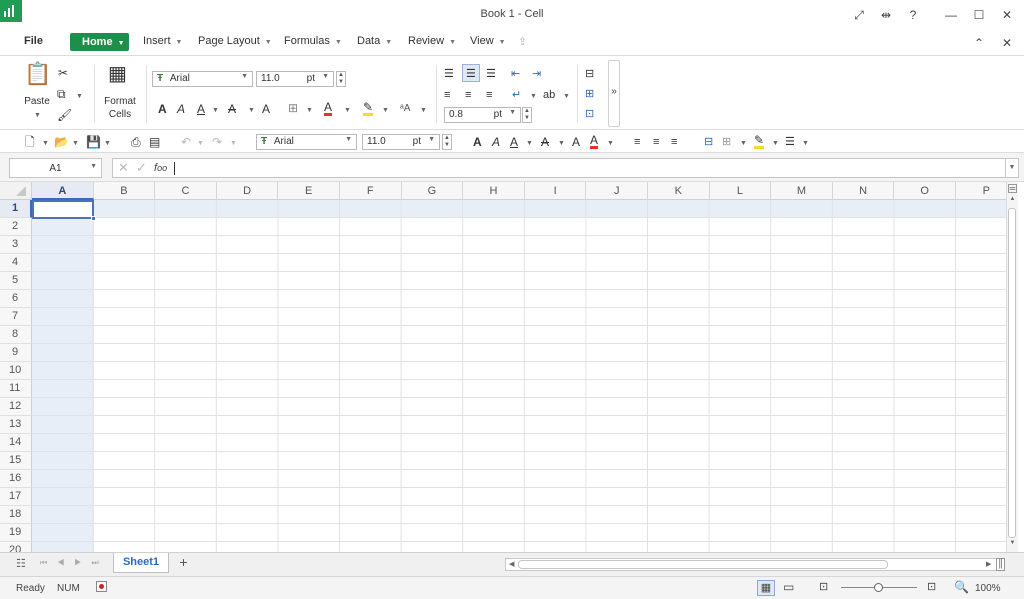  Describe the element at coordinates (120, 101) in the screenshot. I see `format-cells-label-1: Format` at that location.